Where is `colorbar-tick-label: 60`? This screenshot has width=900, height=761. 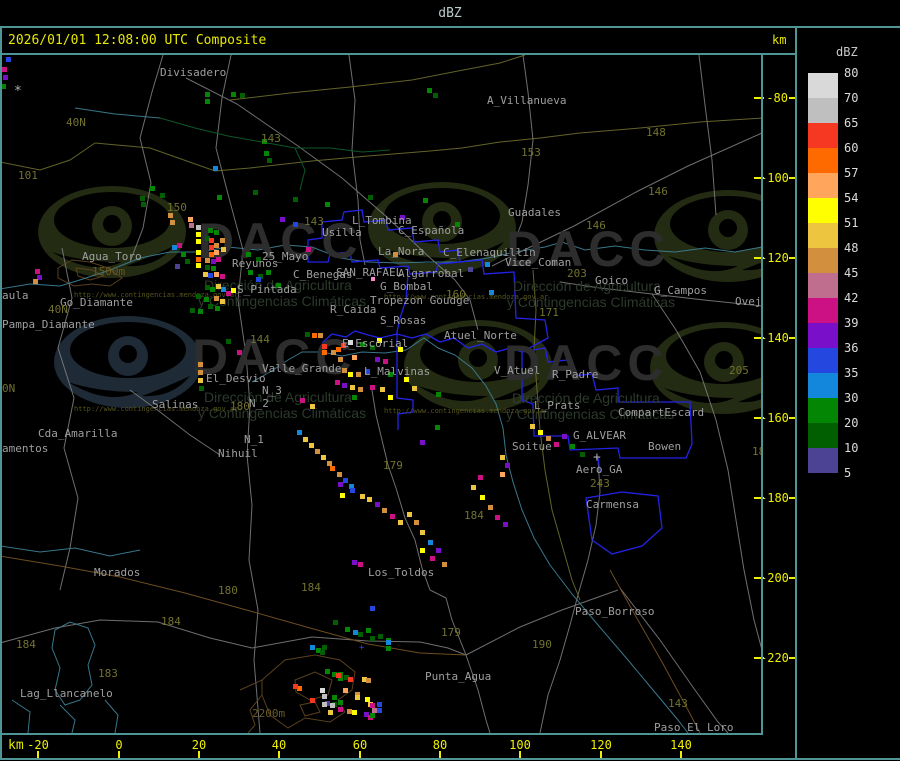
colorbar-tick-label: 60 is located at coordinates (851, 148).